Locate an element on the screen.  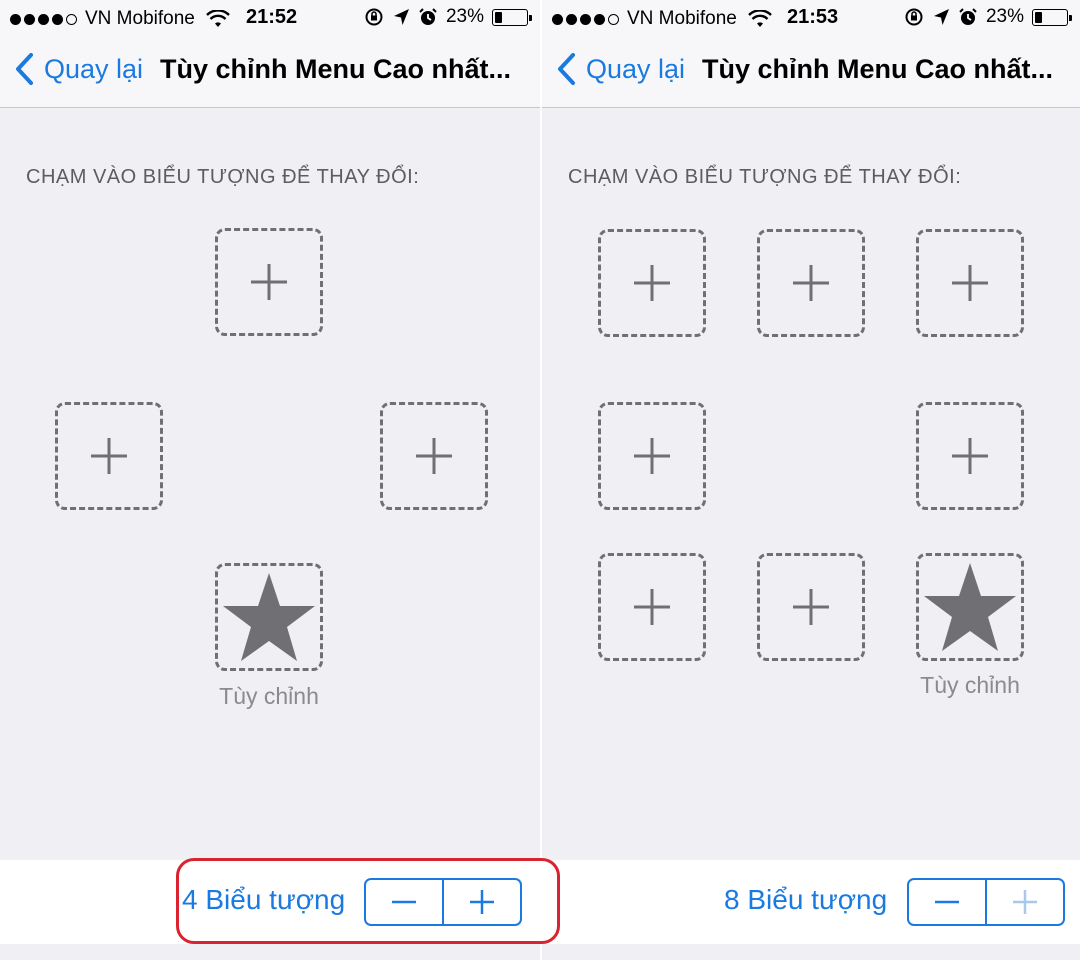
bottom-bar: 8 Biểu tượng is located at coordinates (811, 902).